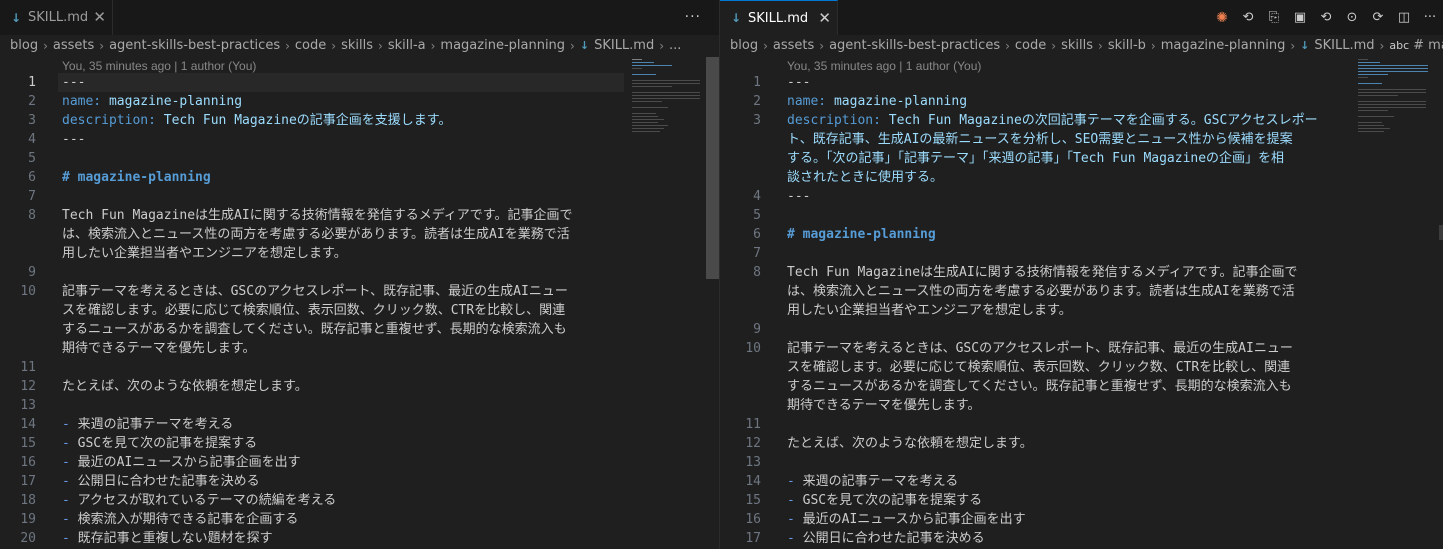 The width and height of the screenshot is (1443, 549). I want to click on list-item-text: 公開日に合わせた記事を決める, so click(168, 481).